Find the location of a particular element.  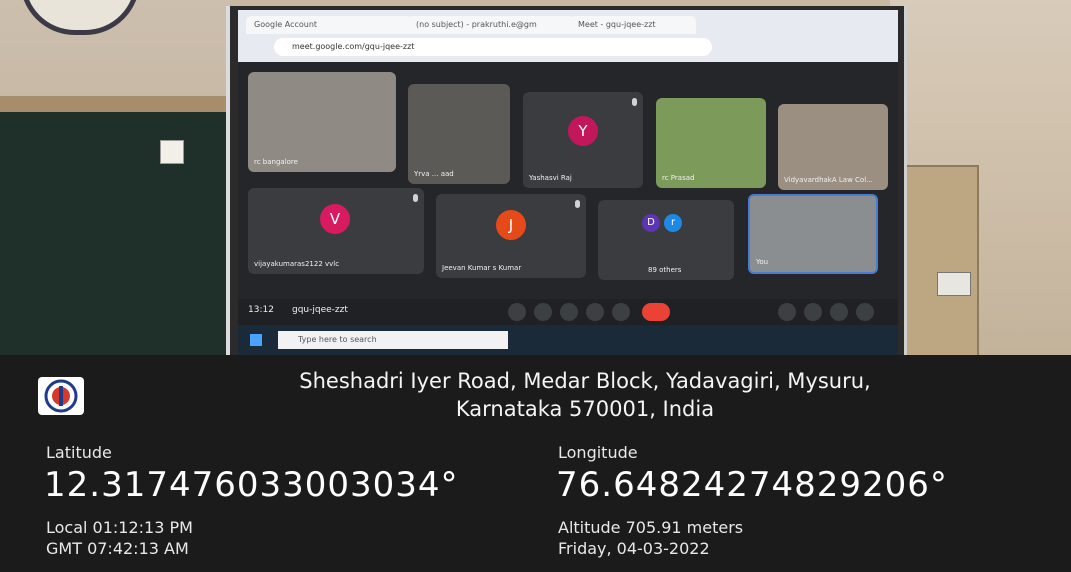

avatar: V is located at coordinates (335, 219).